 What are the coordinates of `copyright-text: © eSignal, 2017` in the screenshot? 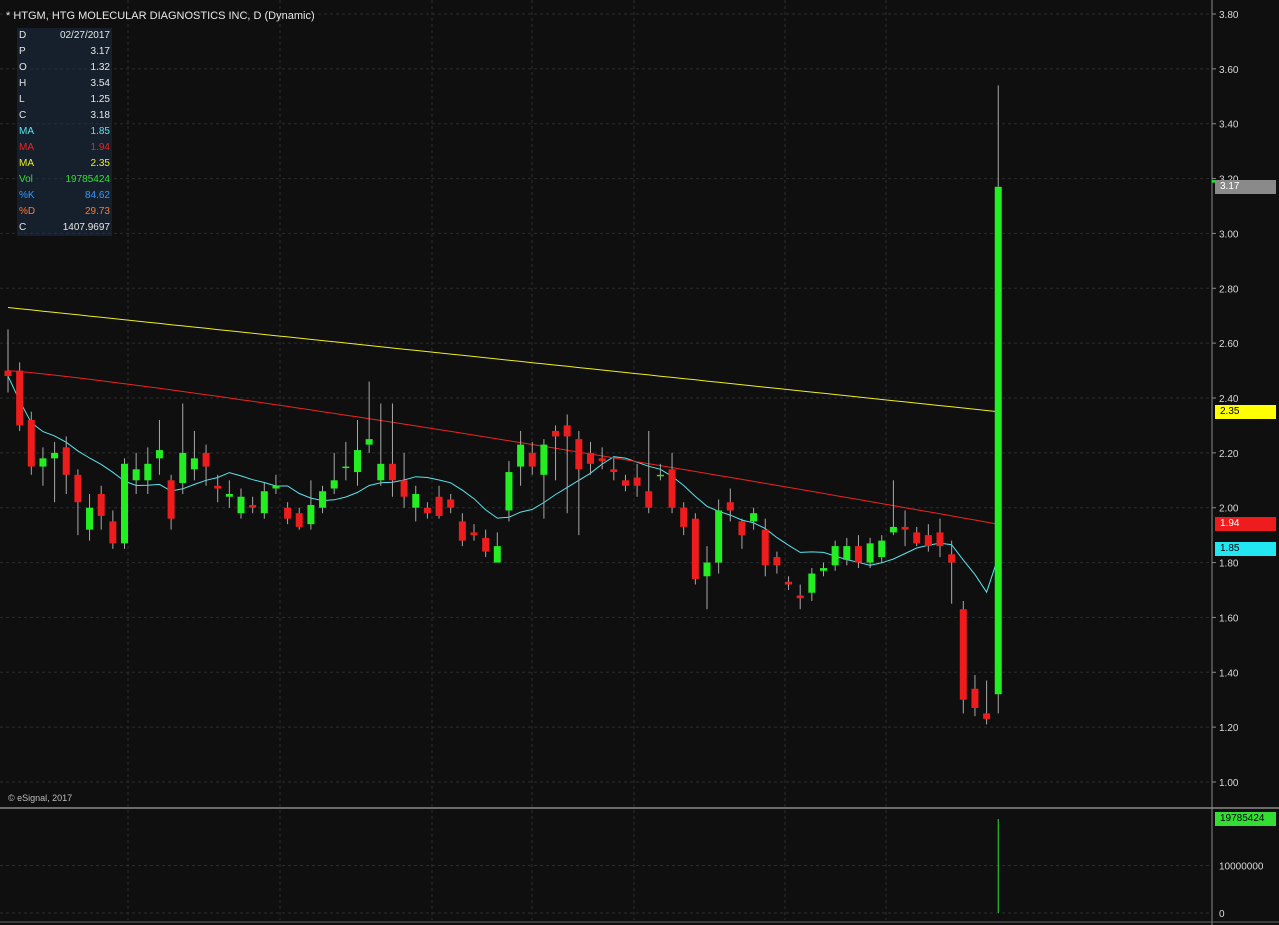 It's located at (40, 798).